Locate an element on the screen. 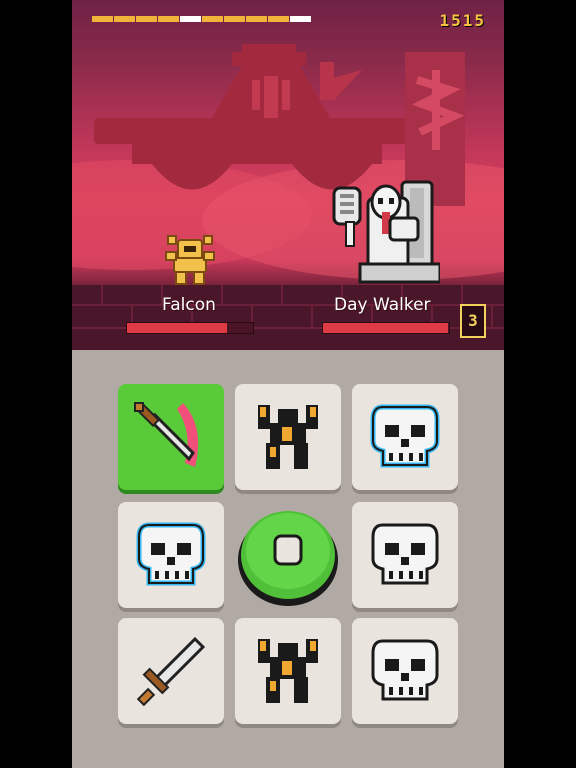 Image resolution: width=576 pixels, height=768 pixels. enemy-health-fill is located at coordinates (385, 328).